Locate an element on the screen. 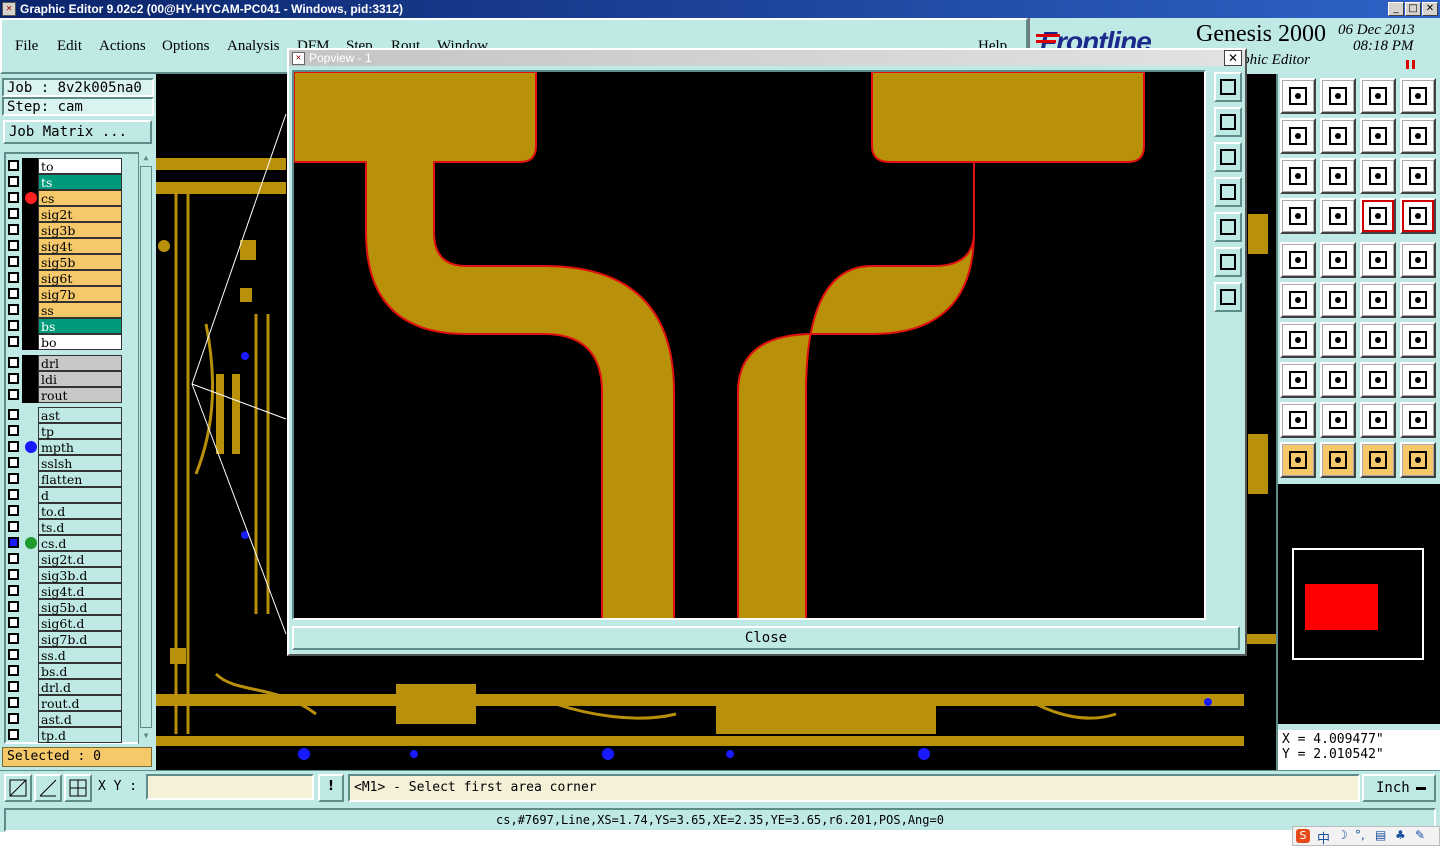 This screenshot has height=851, width=1440. layer-row-tp: tp is located at coordinates (64, 431).